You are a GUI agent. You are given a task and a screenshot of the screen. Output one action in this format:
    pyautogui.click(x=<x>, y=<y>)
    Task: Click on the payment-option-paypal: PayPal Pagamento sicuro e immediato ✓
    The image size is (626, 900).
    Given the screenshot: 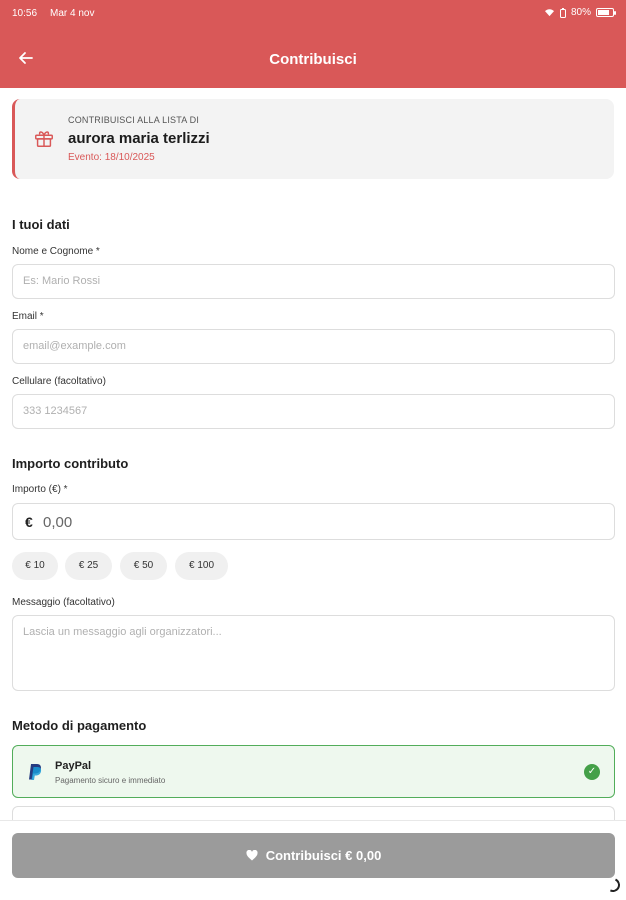 What is the action you would take?
    pyautogui.click(x=313, y=771)
    